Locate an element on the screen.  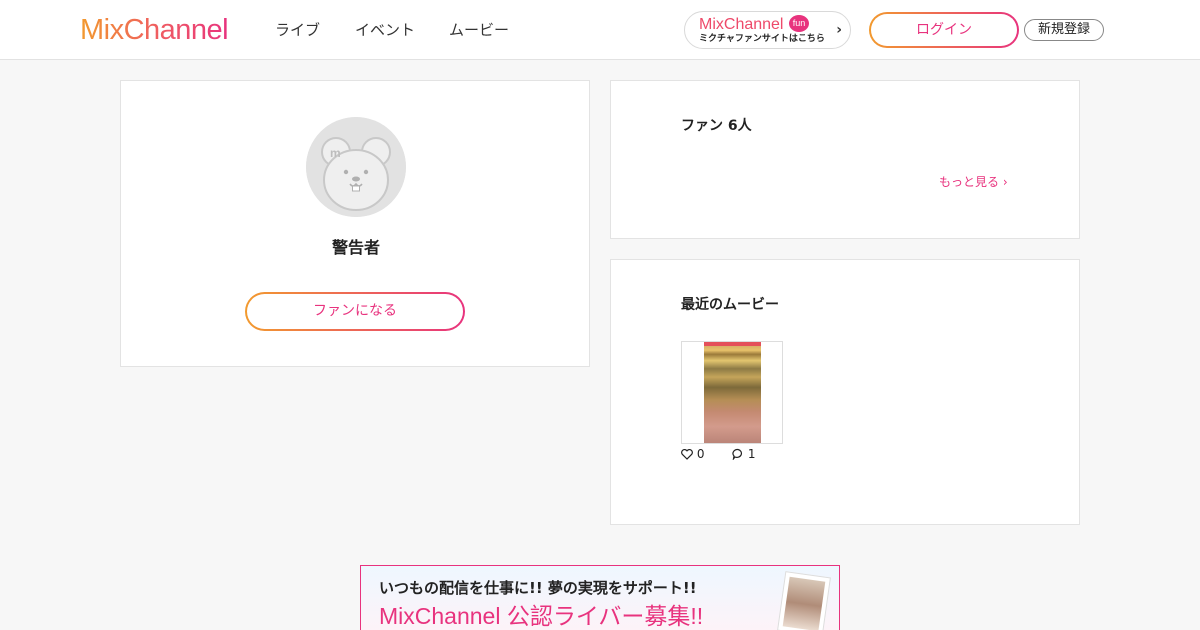
fan-site-banner: MixChannel fun ミクチャファンサイトはこちら › is located at coordinates (767, 30).